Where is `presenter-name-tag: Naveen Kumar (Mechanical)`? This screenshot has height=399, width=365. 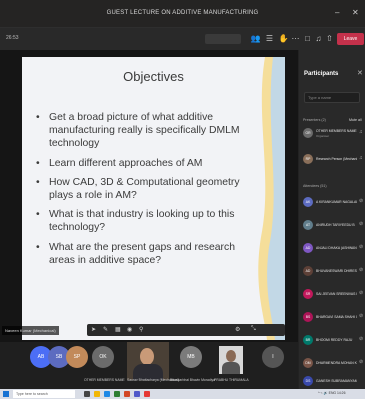
presenter-name-tag: Naveen Kumar (Mechanical) is located at coordinates (30, 330).